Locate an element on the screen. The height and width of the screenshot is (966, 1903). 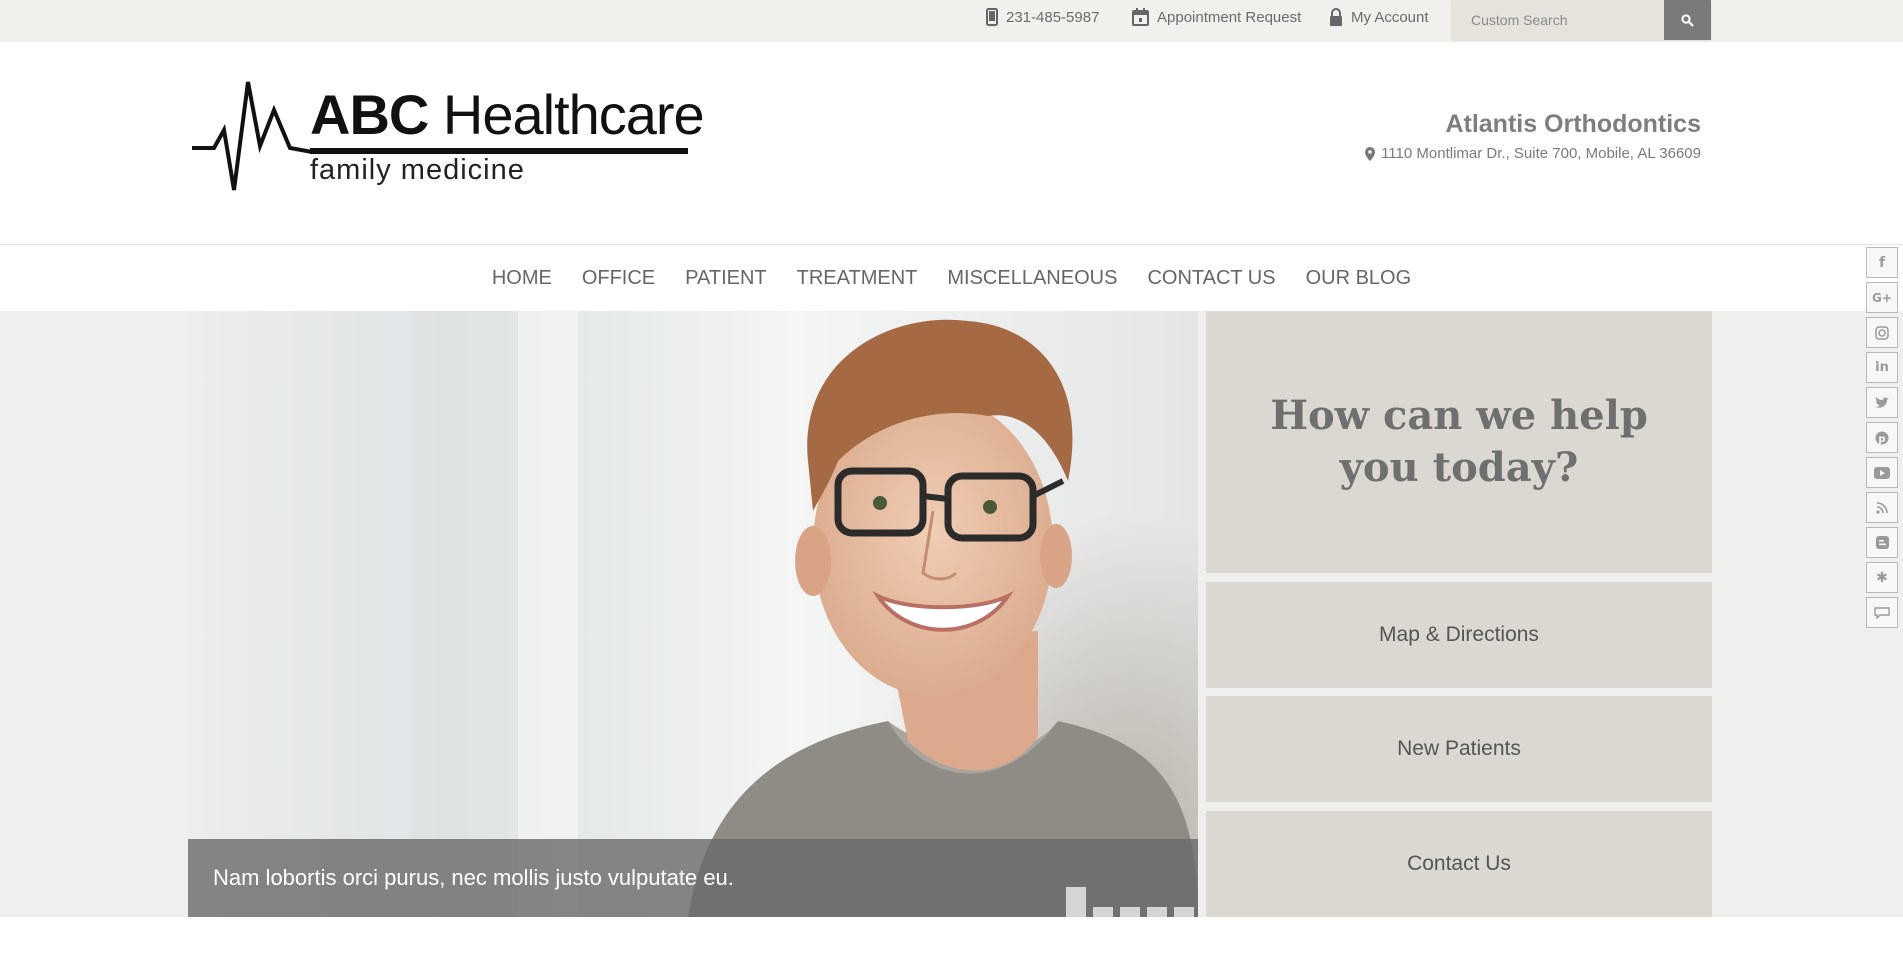
map-directions-label: Map & Directions is located at coordinates (1459, 634).